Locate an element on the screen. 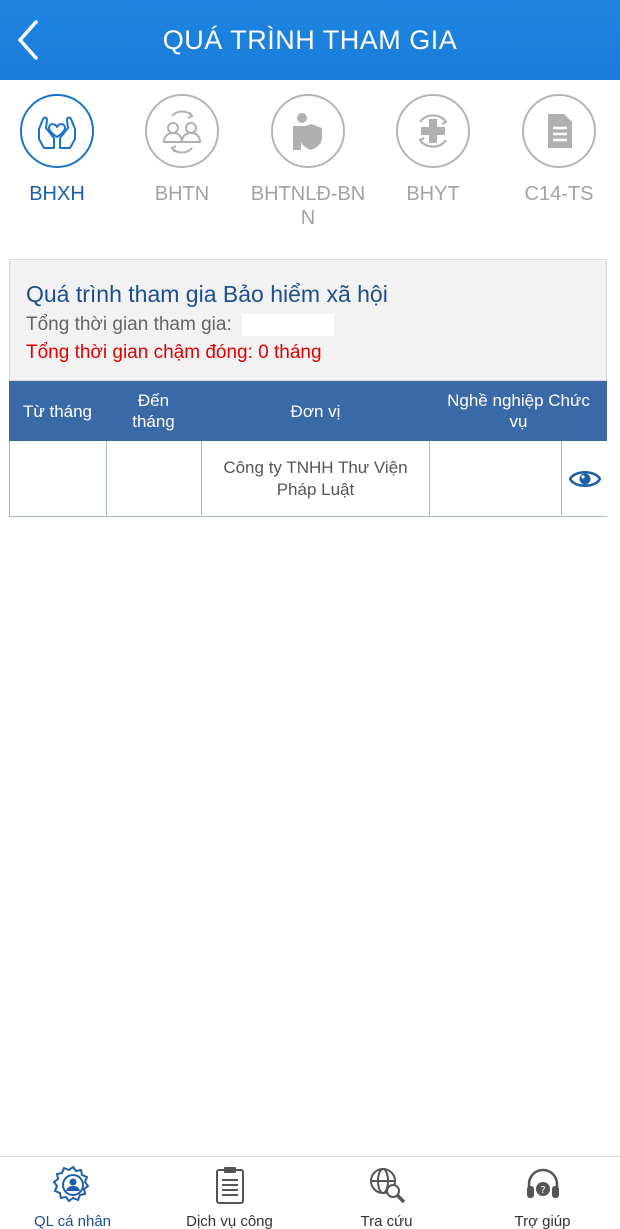 The height and width of the screenshot is (1229, 620). total-time-row: Tổng thời gian tham gia: is located at coordinates (308, 325).